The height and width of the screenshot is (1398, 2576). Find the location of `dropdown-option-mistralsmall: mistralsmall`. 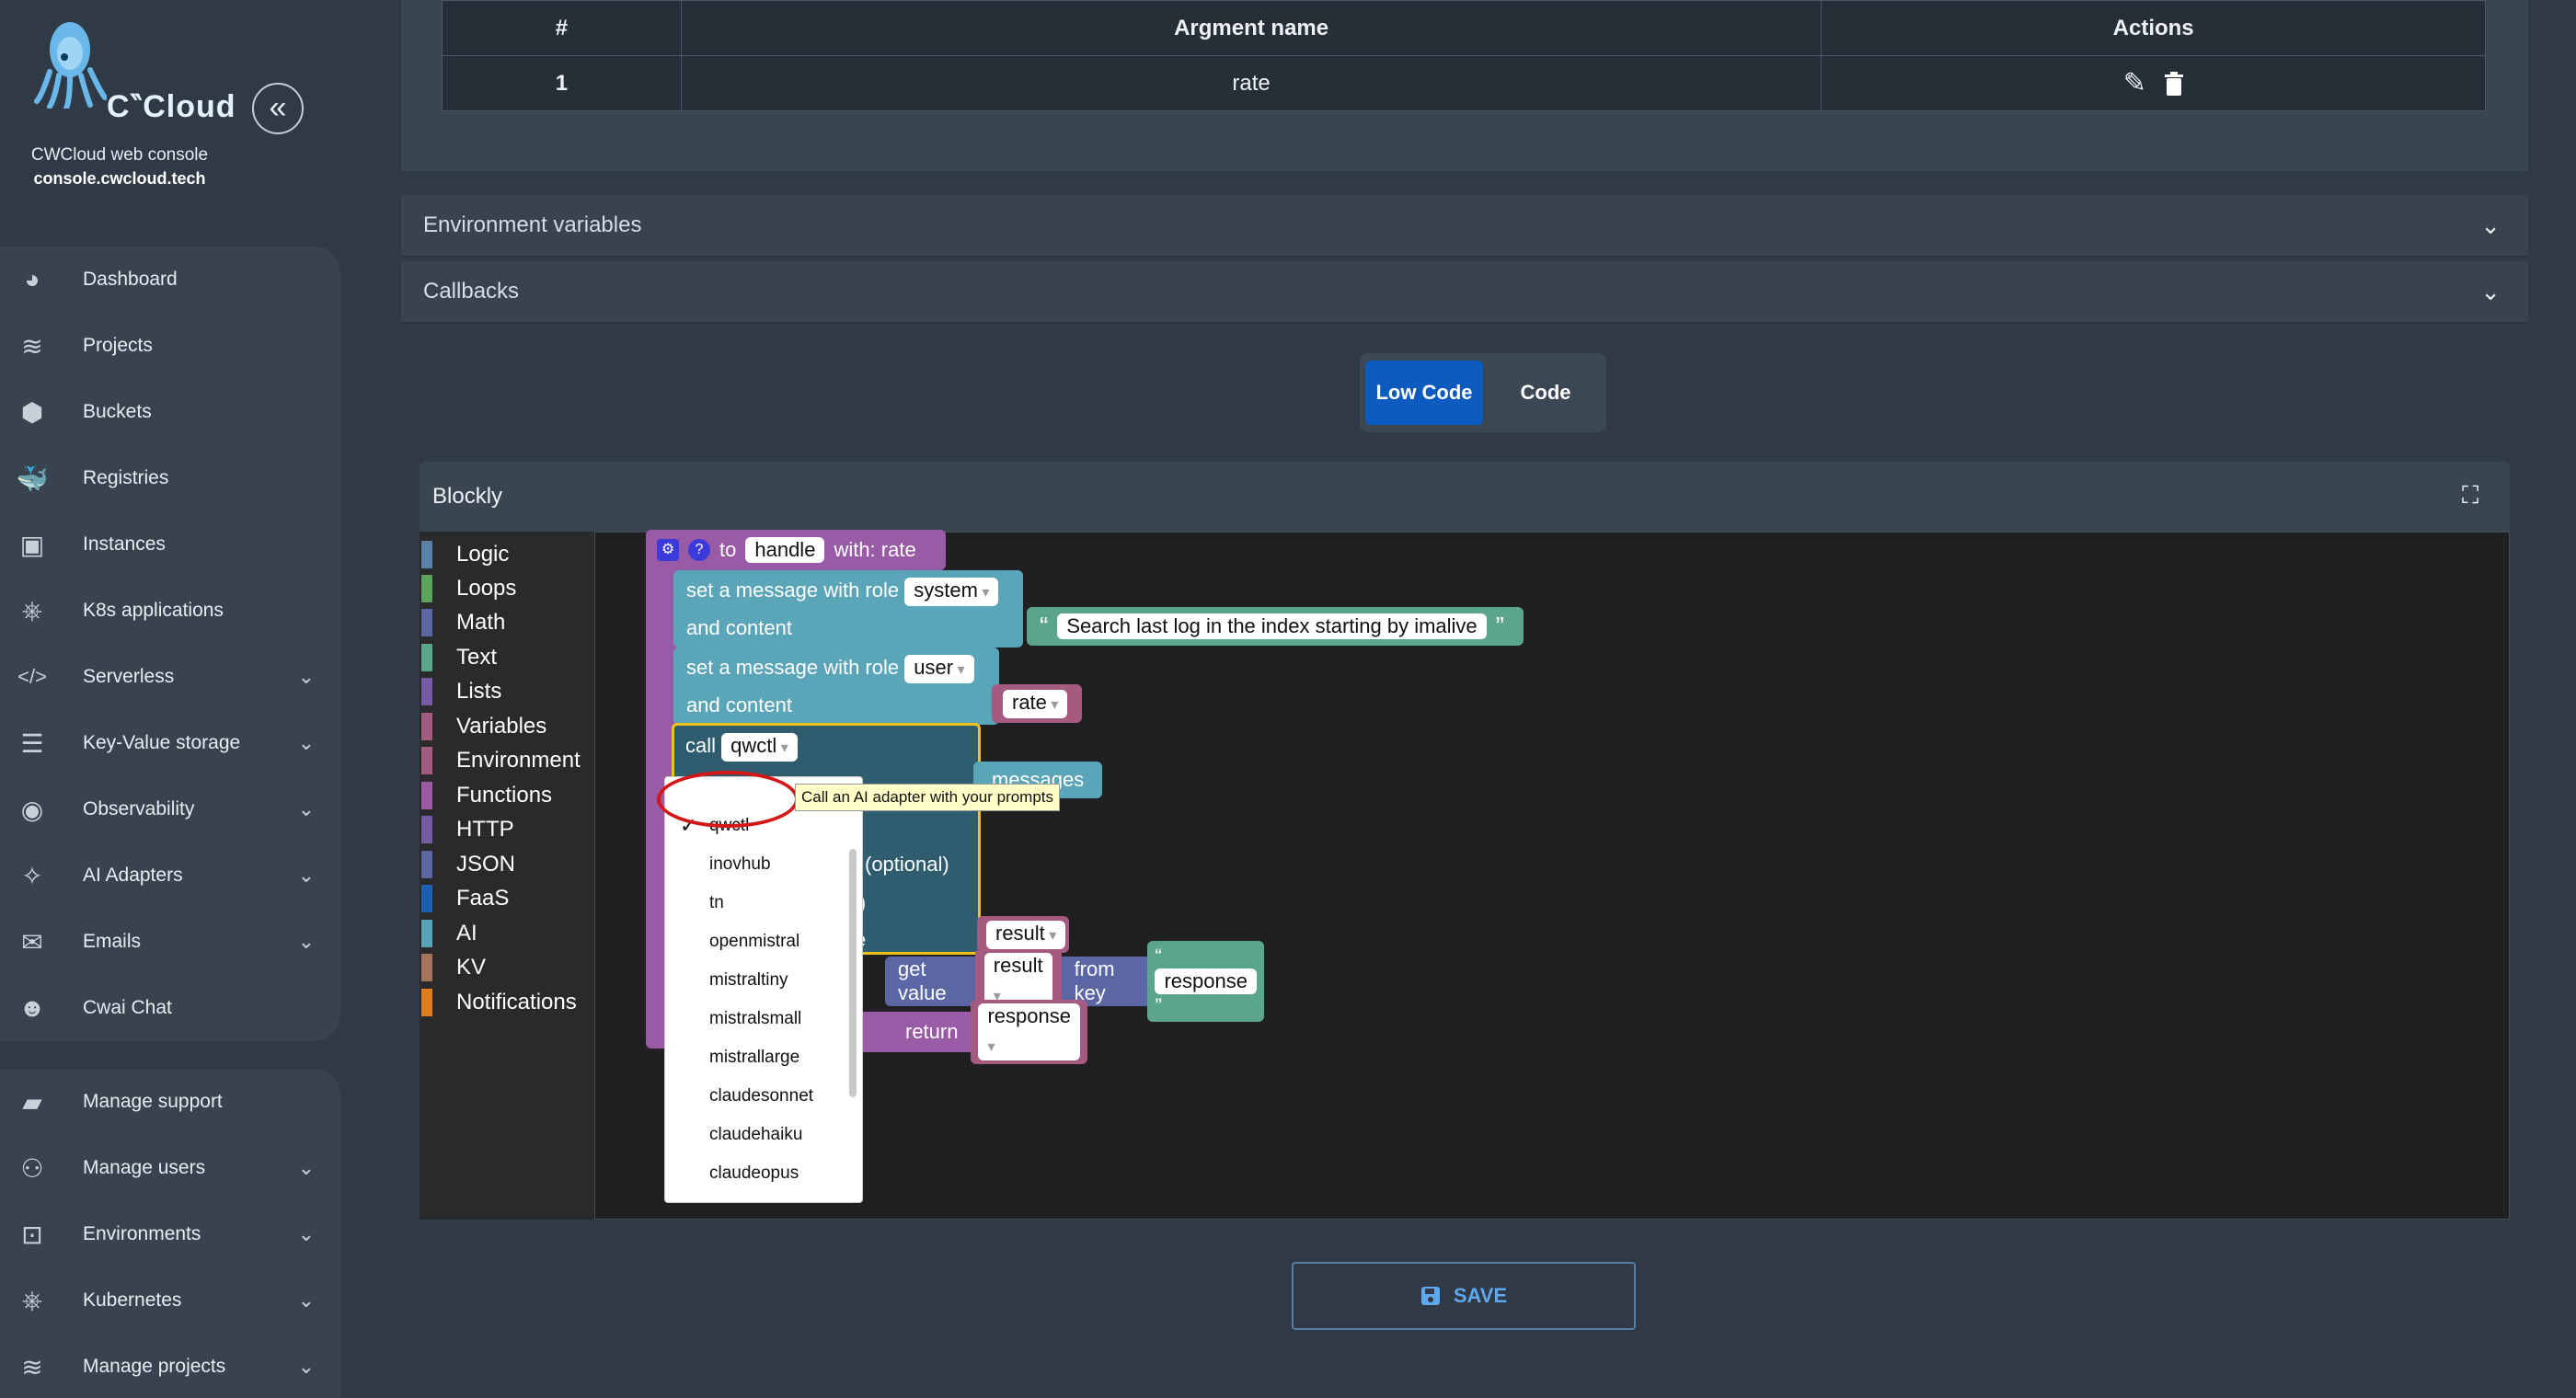

dropdown-option-mistralsmall: mistralsmall is located at coordinates (757, 1019).